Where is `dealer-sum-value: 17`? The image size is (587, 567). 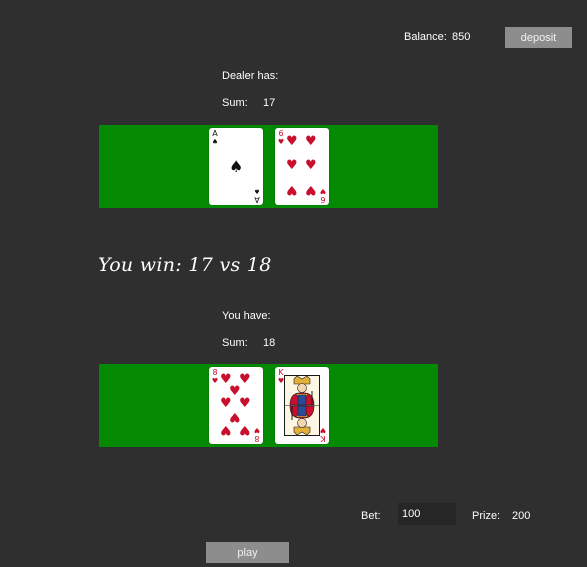 dealer-sum-value: 17 is located at coordinates (269, 103).